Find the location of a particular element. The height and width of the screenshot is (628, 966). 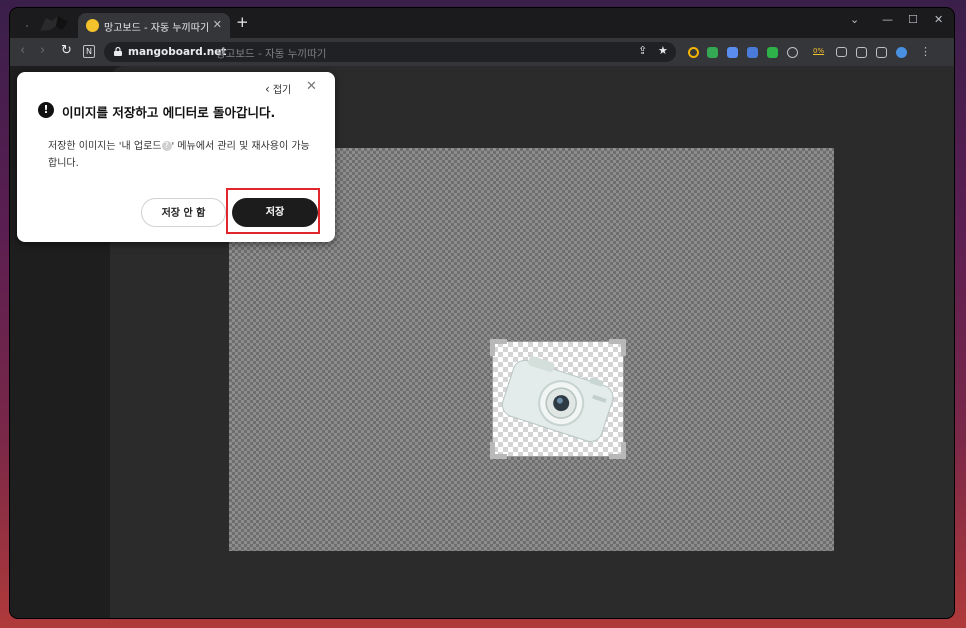

minimize-button: — is located at coordinates (887, 19).